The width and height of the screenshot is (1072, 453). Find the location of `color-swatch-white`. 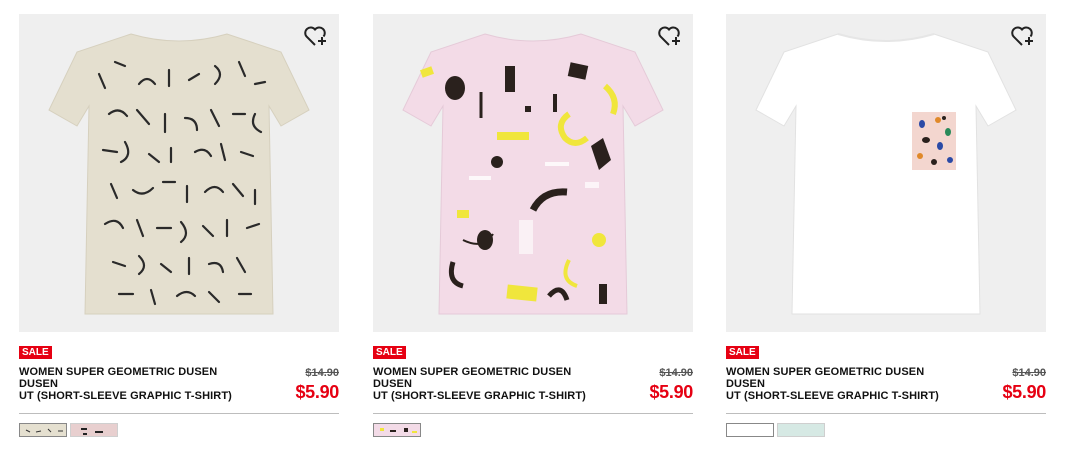

color-swatch-white is located at coordinates (750, 430).